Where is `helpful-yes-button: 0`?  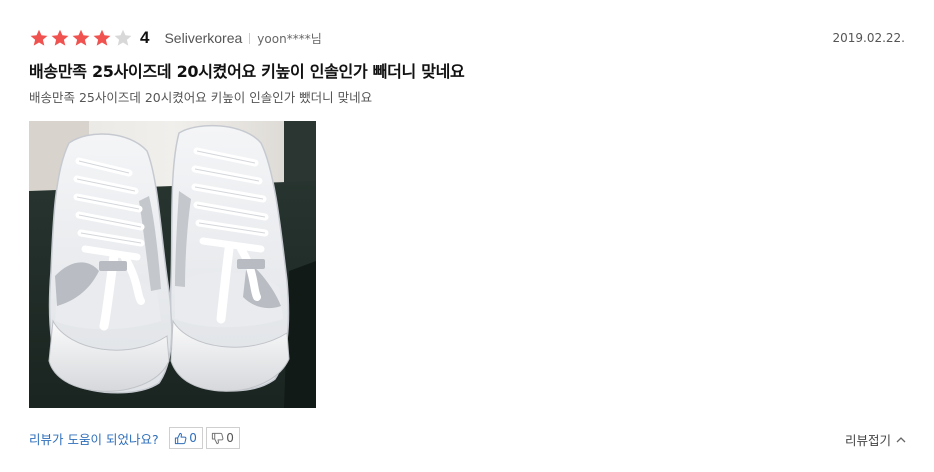 helpful-yes-button: 0 is located at coordinates (185, 438).